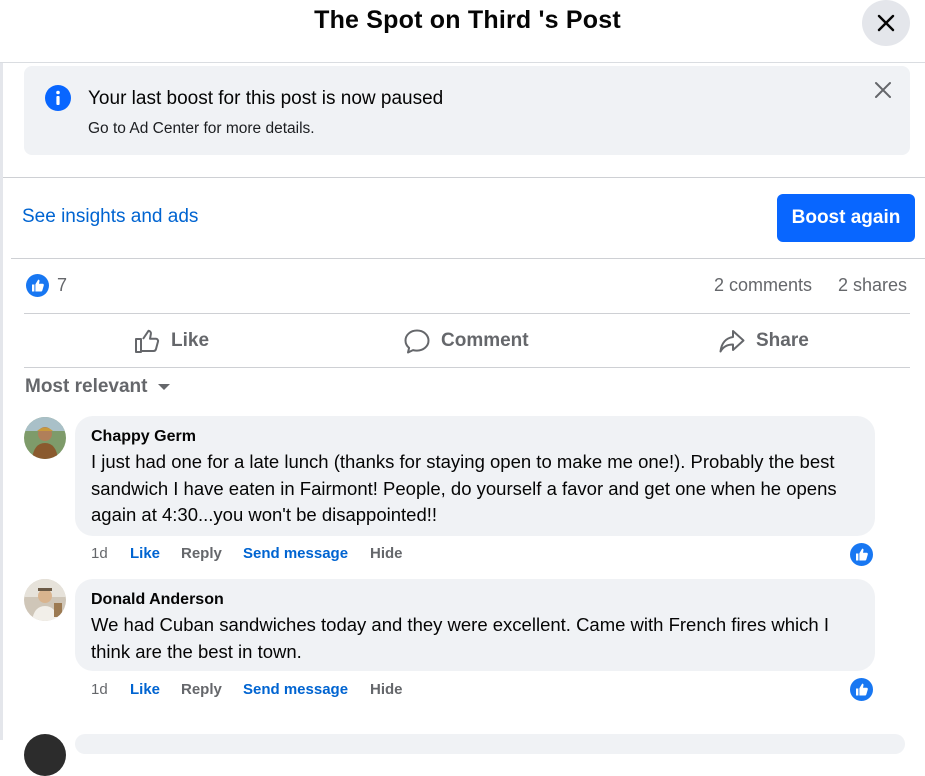  What do you see at coordinates (201, 128) in the screenshot?
I see `banner-subtitle: Go to Ad Center for more details.` at bounding box center [201, 128].